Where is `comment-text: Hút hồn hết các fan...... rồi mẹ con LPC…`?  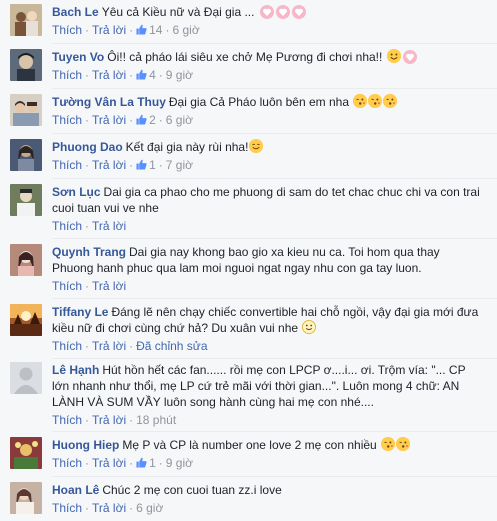
comment-text: Hút hồn hết các fan...... rồi mẹ con LPC… is located at coordinates (259, 386).